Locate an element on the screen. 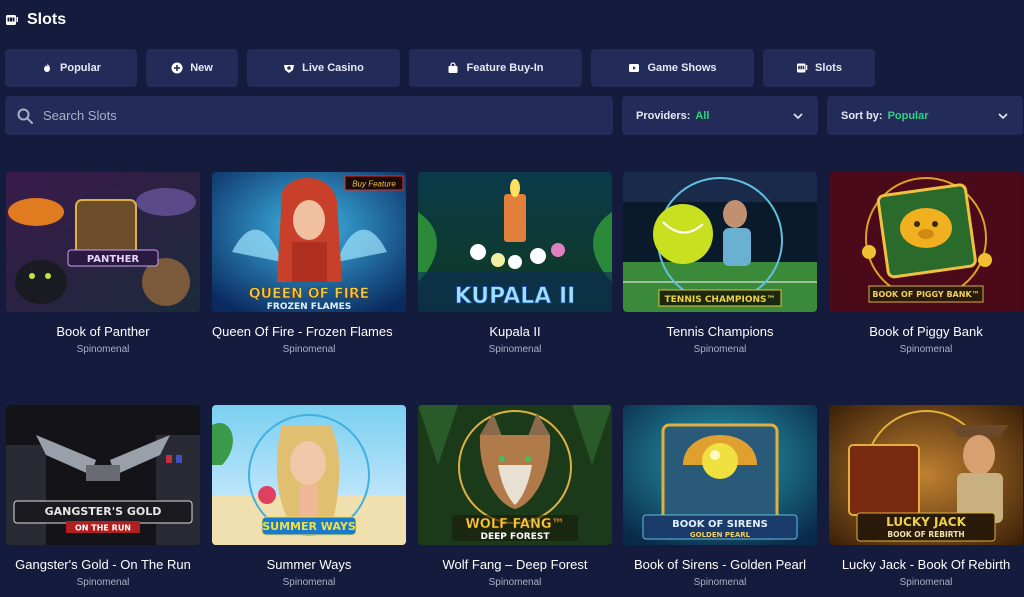 Image resolution: width=1024 pixels, height=597 pixels. tab-feature-buy-in: Feature Buy-In is located at coordinates (495, 68).